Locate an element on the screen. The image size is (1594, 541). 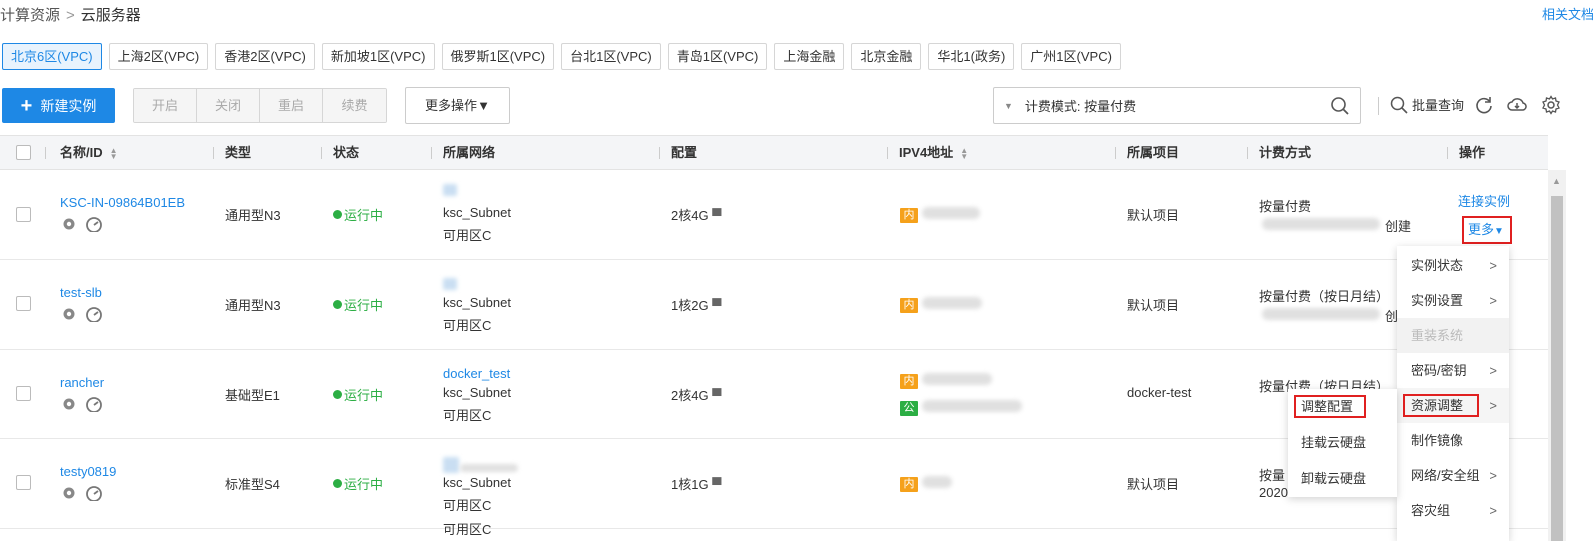
column-header-ipv4: IPV4地址 ▲ ▼ is located at coordinates (933, 152).